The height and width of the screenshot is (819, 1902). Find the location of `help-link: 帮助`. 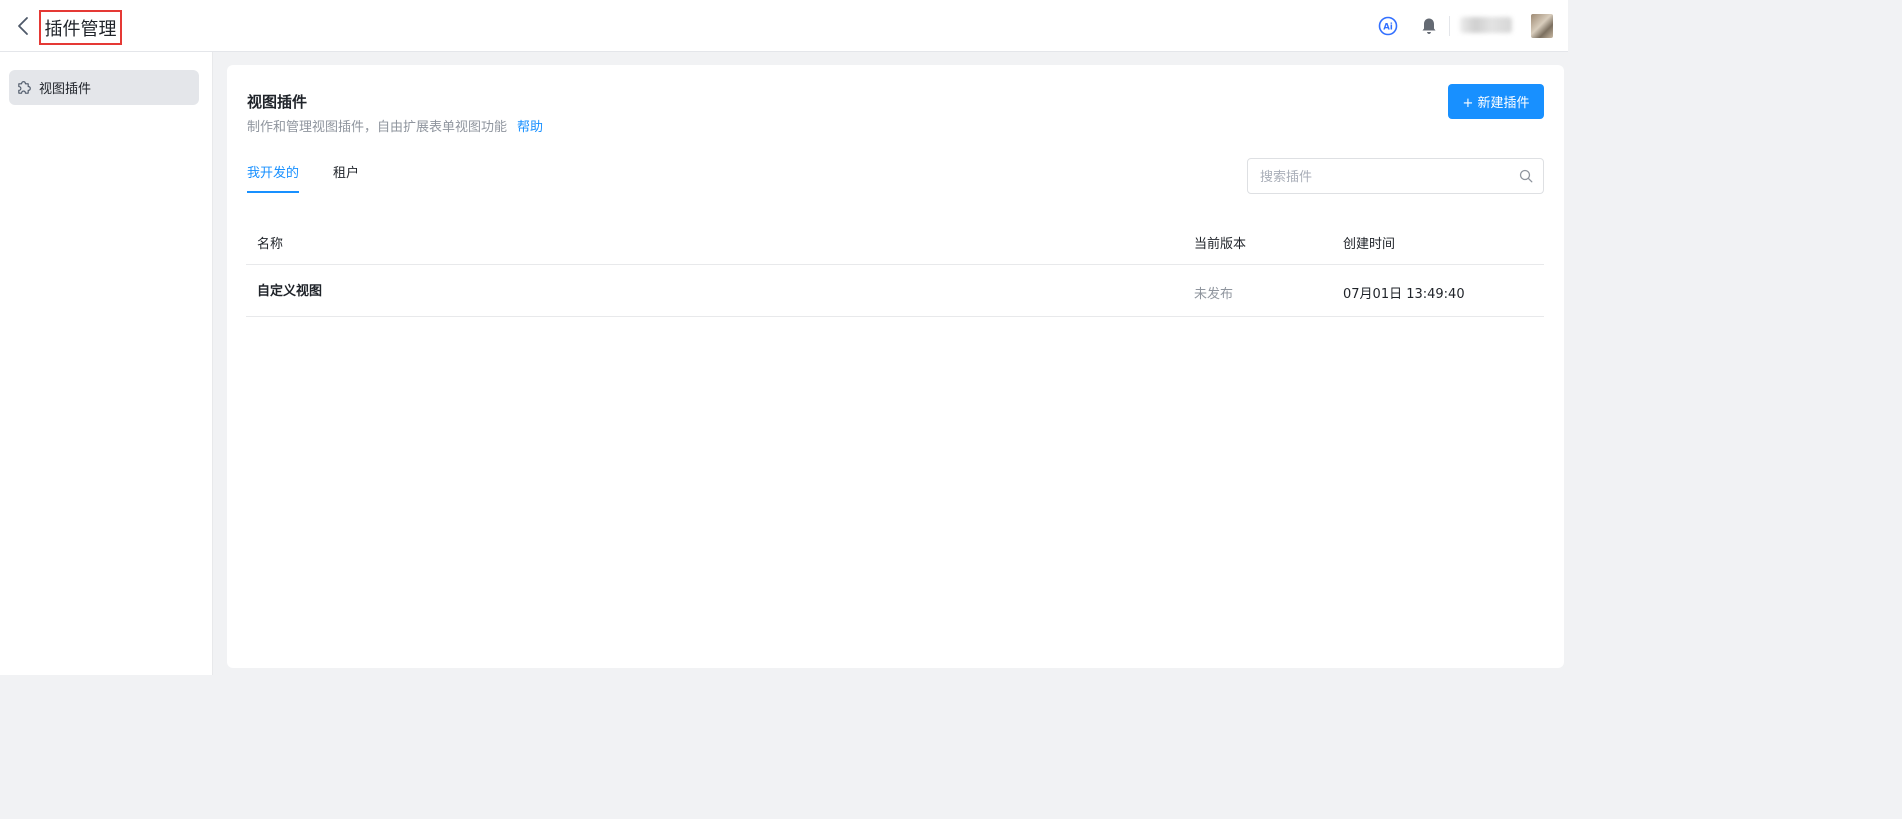

help-link: 帮助 is located at coordinates (530, 127).